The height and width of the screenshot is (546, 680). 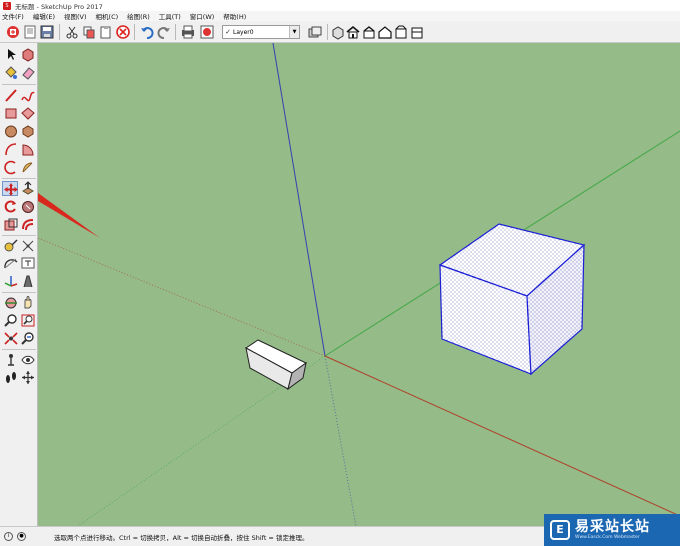 What do you see at coordinates (138, 16) in the screenshot?
I see `menu-draw: 绘图(R)` at bounding box center [138, 16].